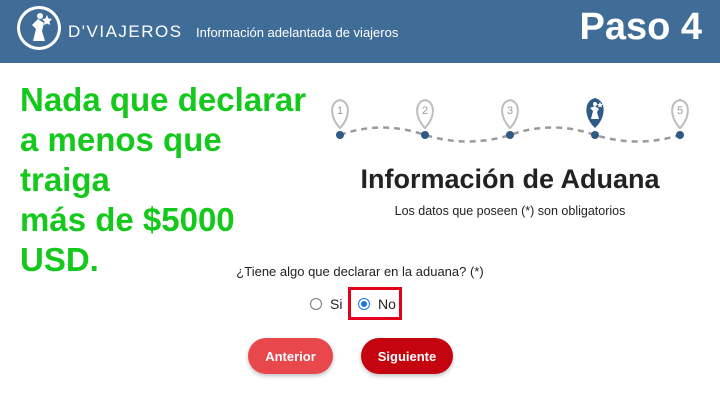 The width and height of the screenshot is (720, 399). What do you see at coordinates (425, 111) in the screenshot?
I see `step-number: 2` at bounding box center [425, 111].